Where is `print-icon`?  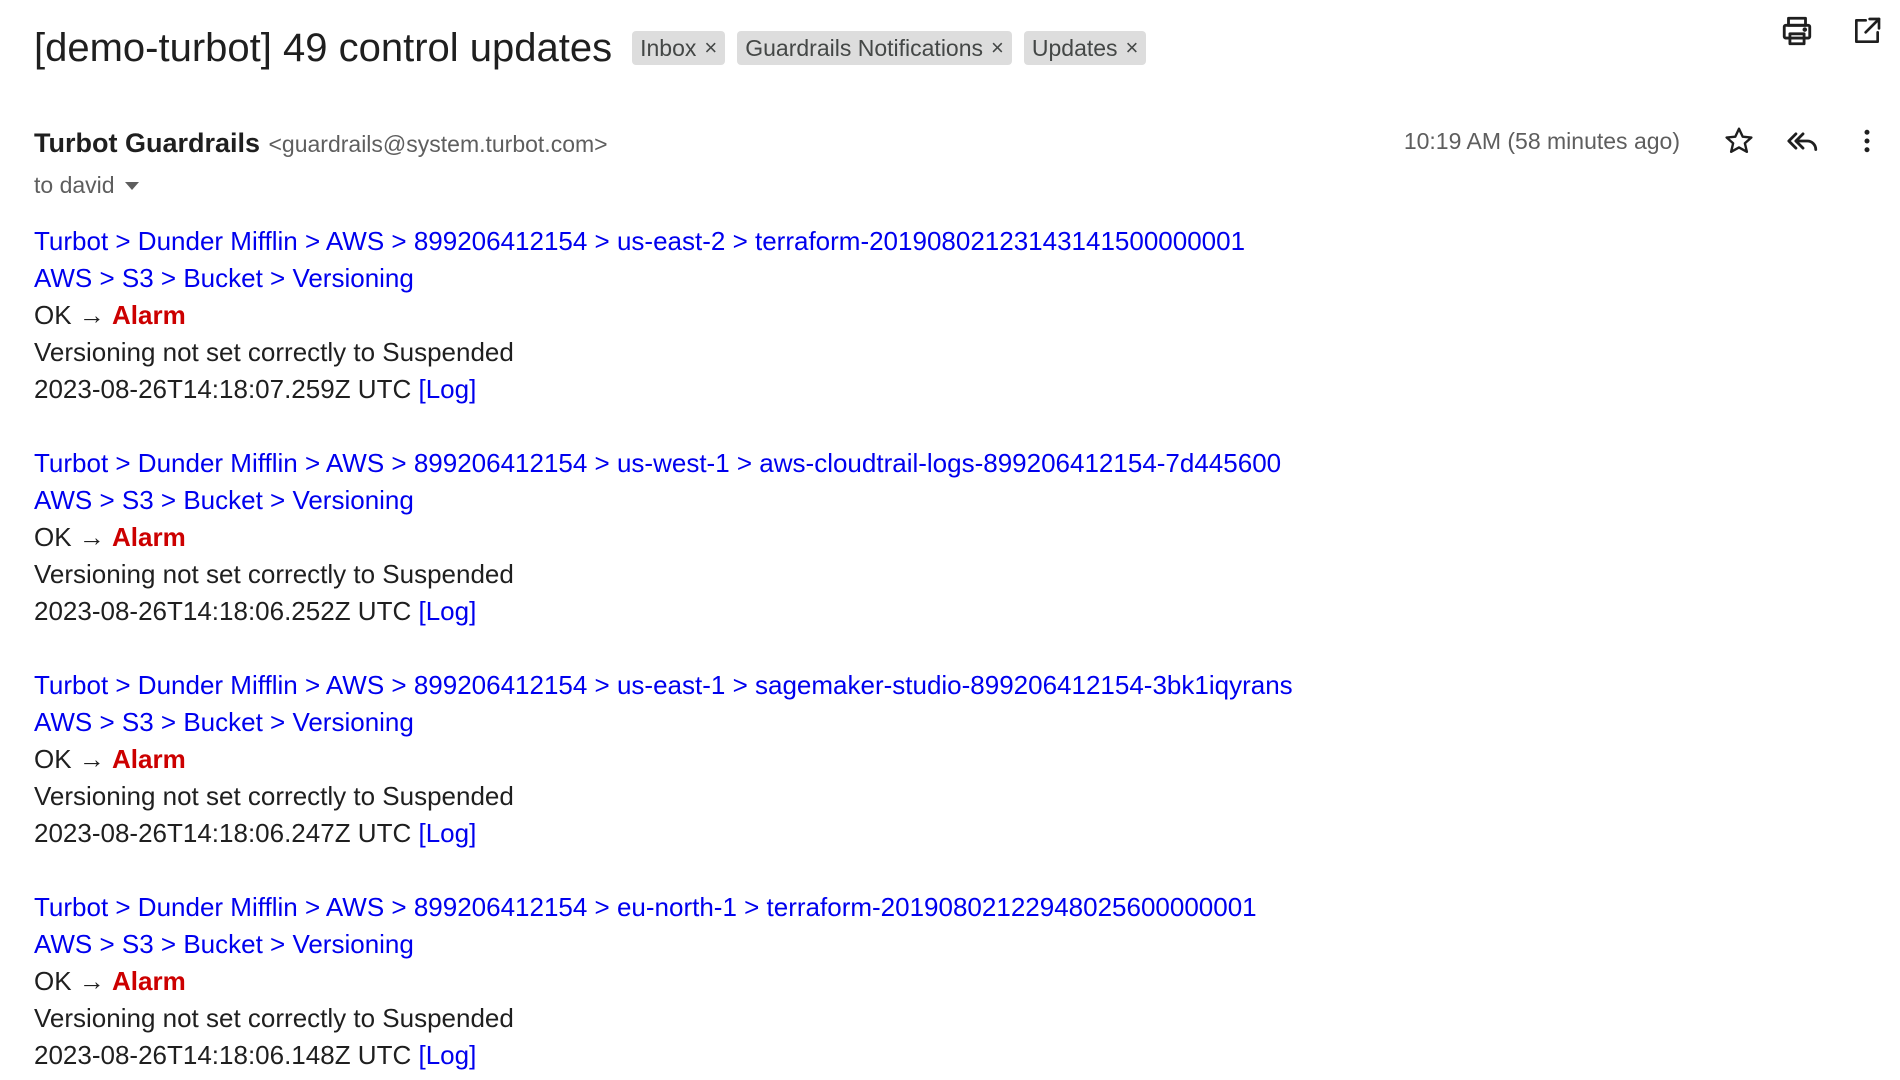 print-icon is located at coordinates (1797, 31).